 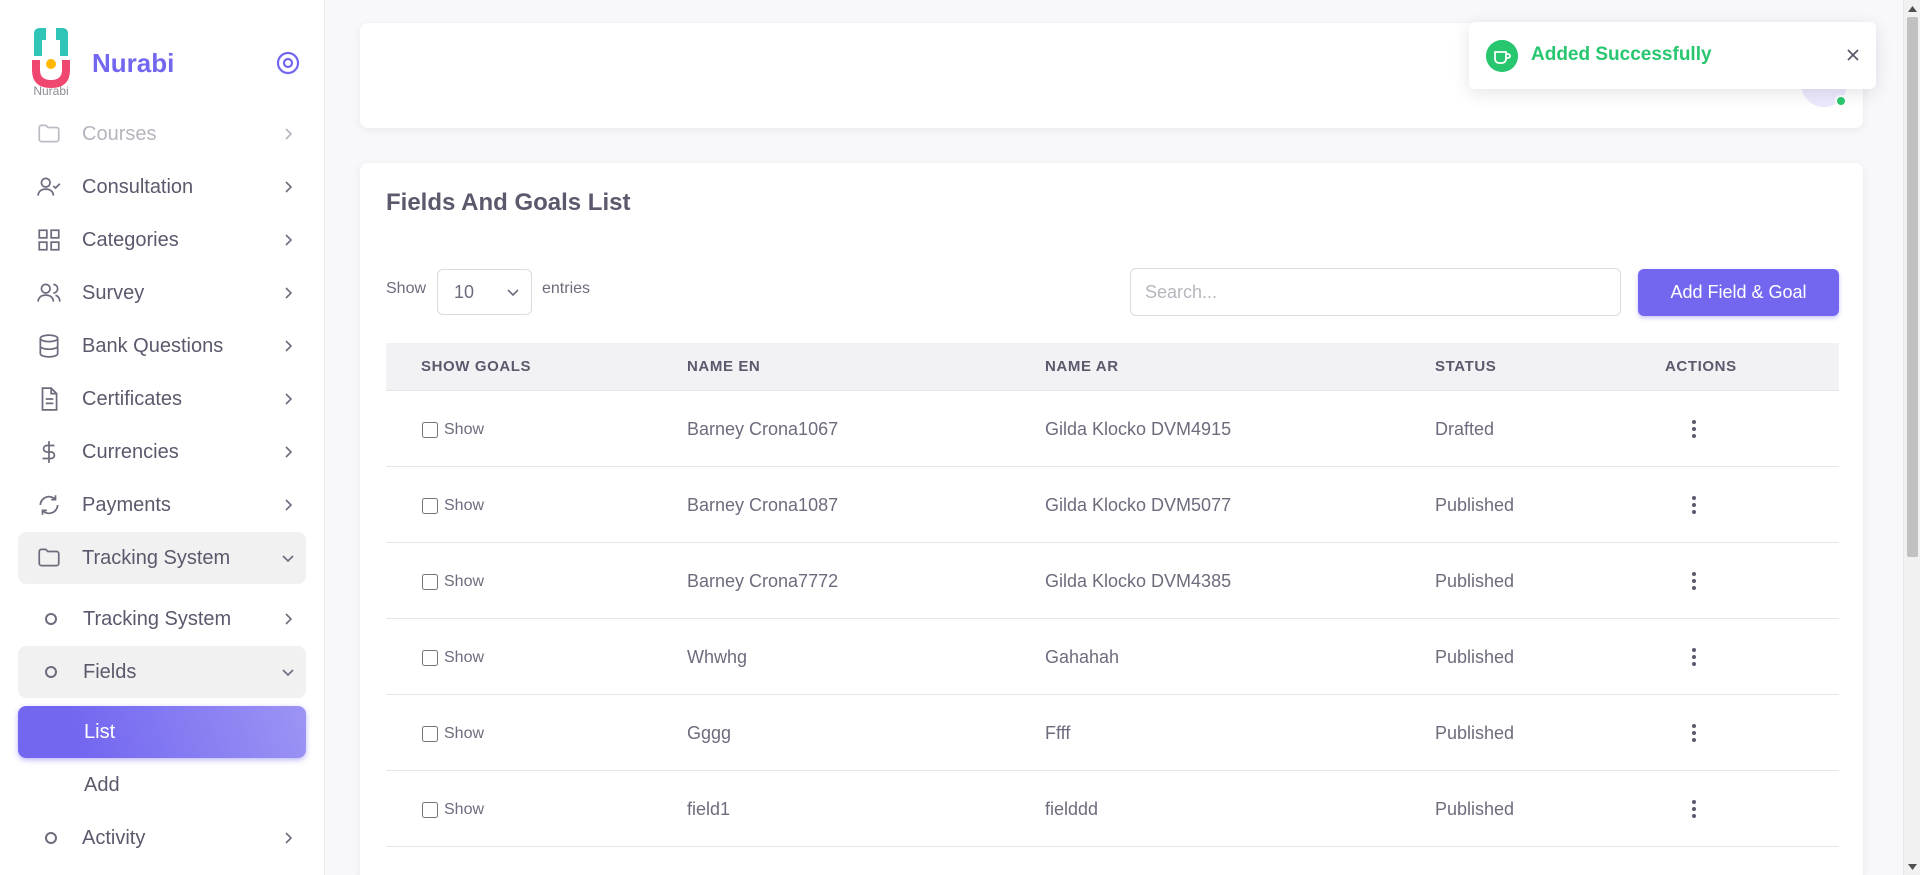 I want to click on sidebar-item-label: Courses, so click(x=119, y=133).